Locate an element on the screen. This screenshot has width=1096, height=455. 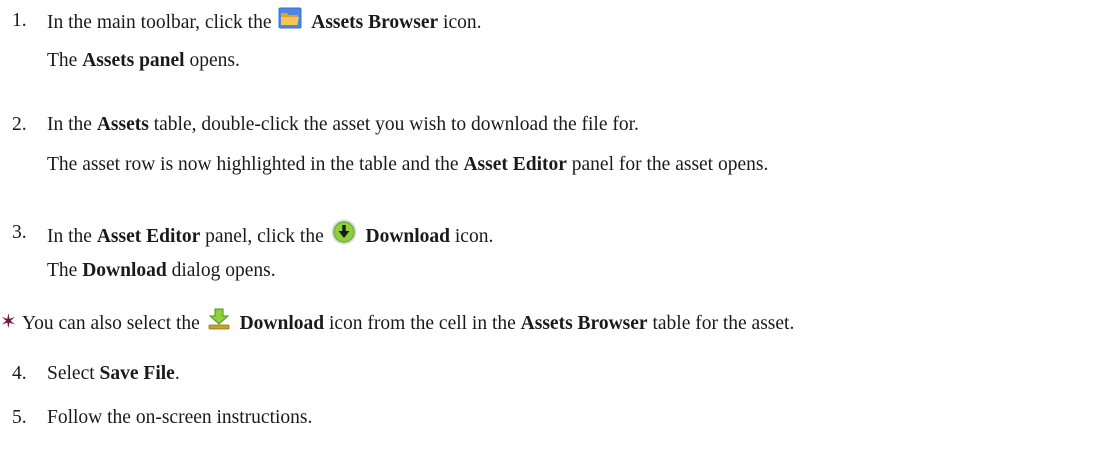
ui-term: Assets panel is located at coordinates (133, 60).